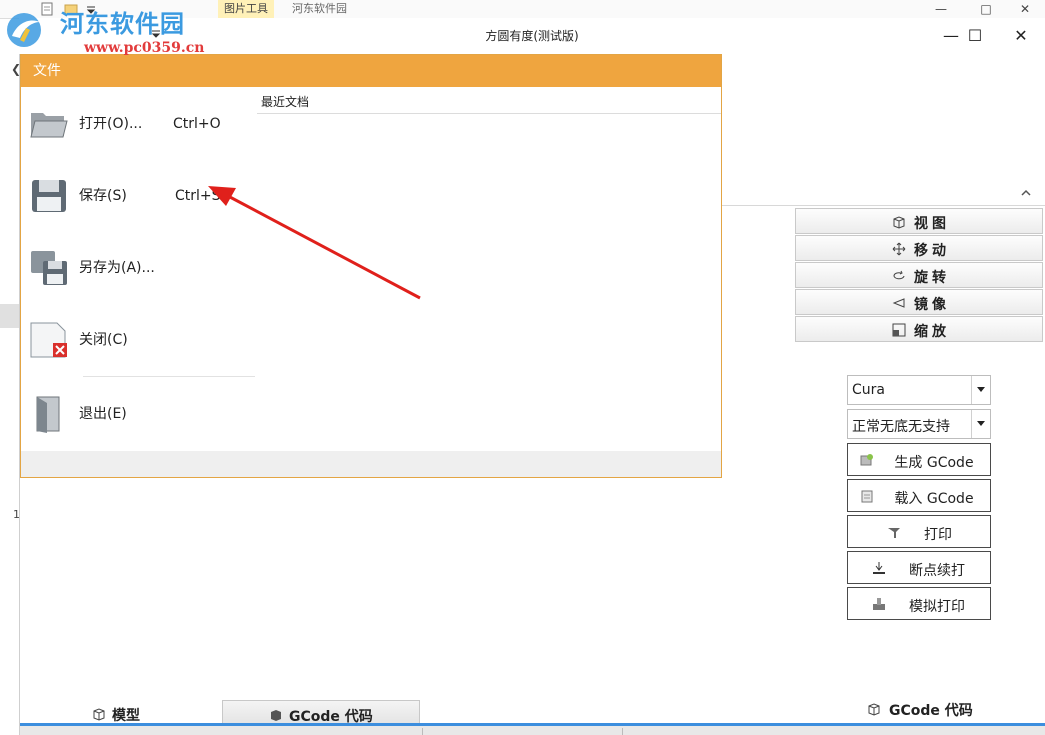  I want to click on ribbon-collapse-chevron-icon, so click(1027, 194).